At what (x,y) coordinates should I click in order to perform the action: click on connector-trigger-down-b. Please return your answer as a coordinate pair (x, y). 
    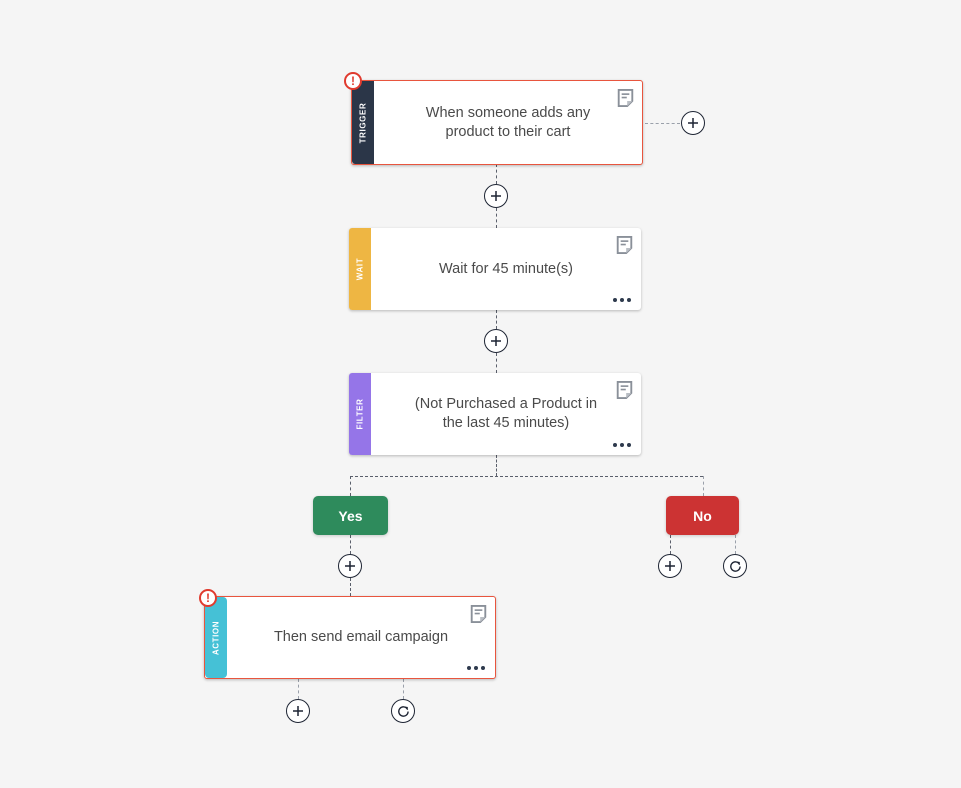
    Looking at the image, I should click on (496, 218).